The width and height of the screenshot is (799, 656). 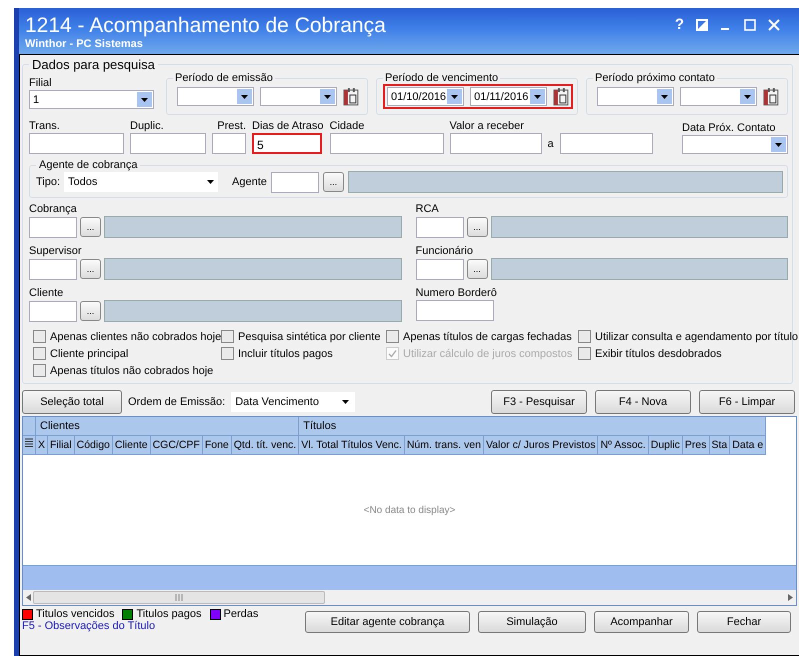 What do you see at coordinates (444, 445) in the screenshot?
I see `column-header: Núm. trans. ven` at bounding box center [444, 445].